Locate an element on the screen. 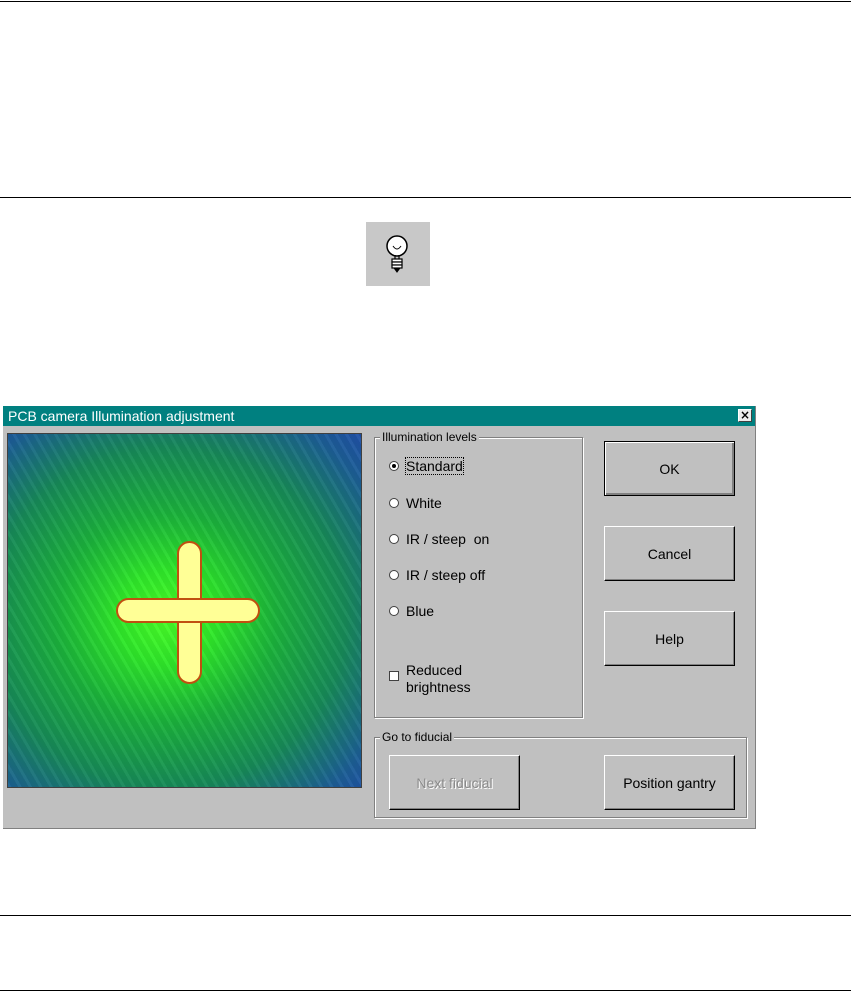  radio-white-indicator is located at coordinates (394, 503).